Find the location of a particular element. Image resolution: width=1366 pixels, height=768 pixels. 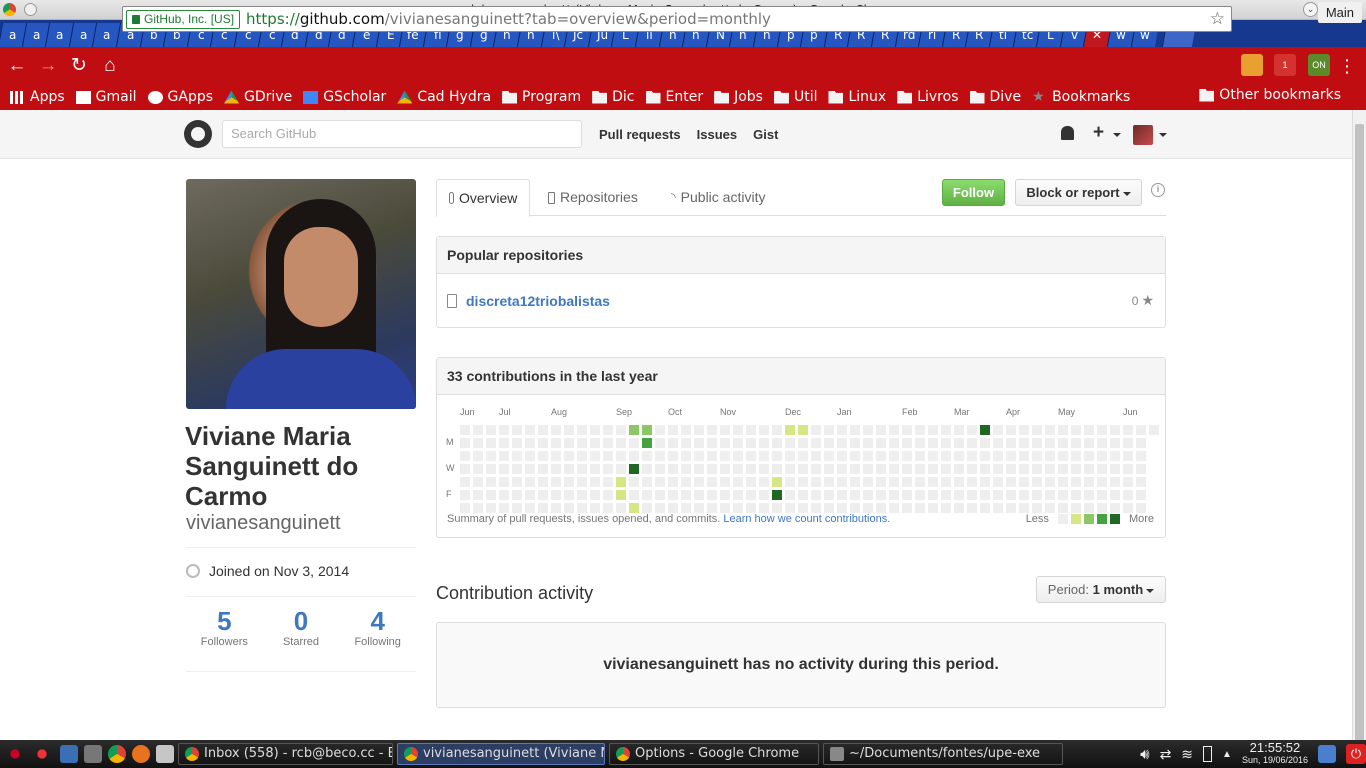

bookmark-item: Livros is located at coordinates (928, 97).